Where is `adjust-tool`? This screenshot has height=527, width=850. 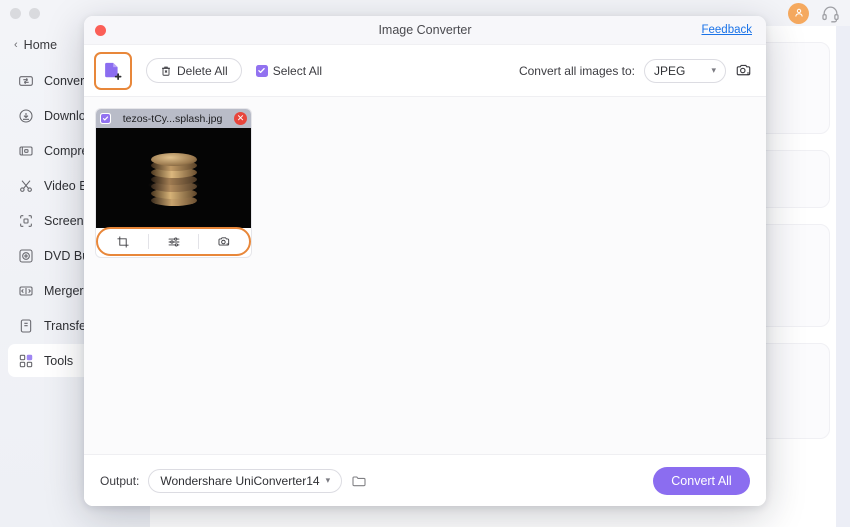 adjust-tool is located at coordinates (174, 241).